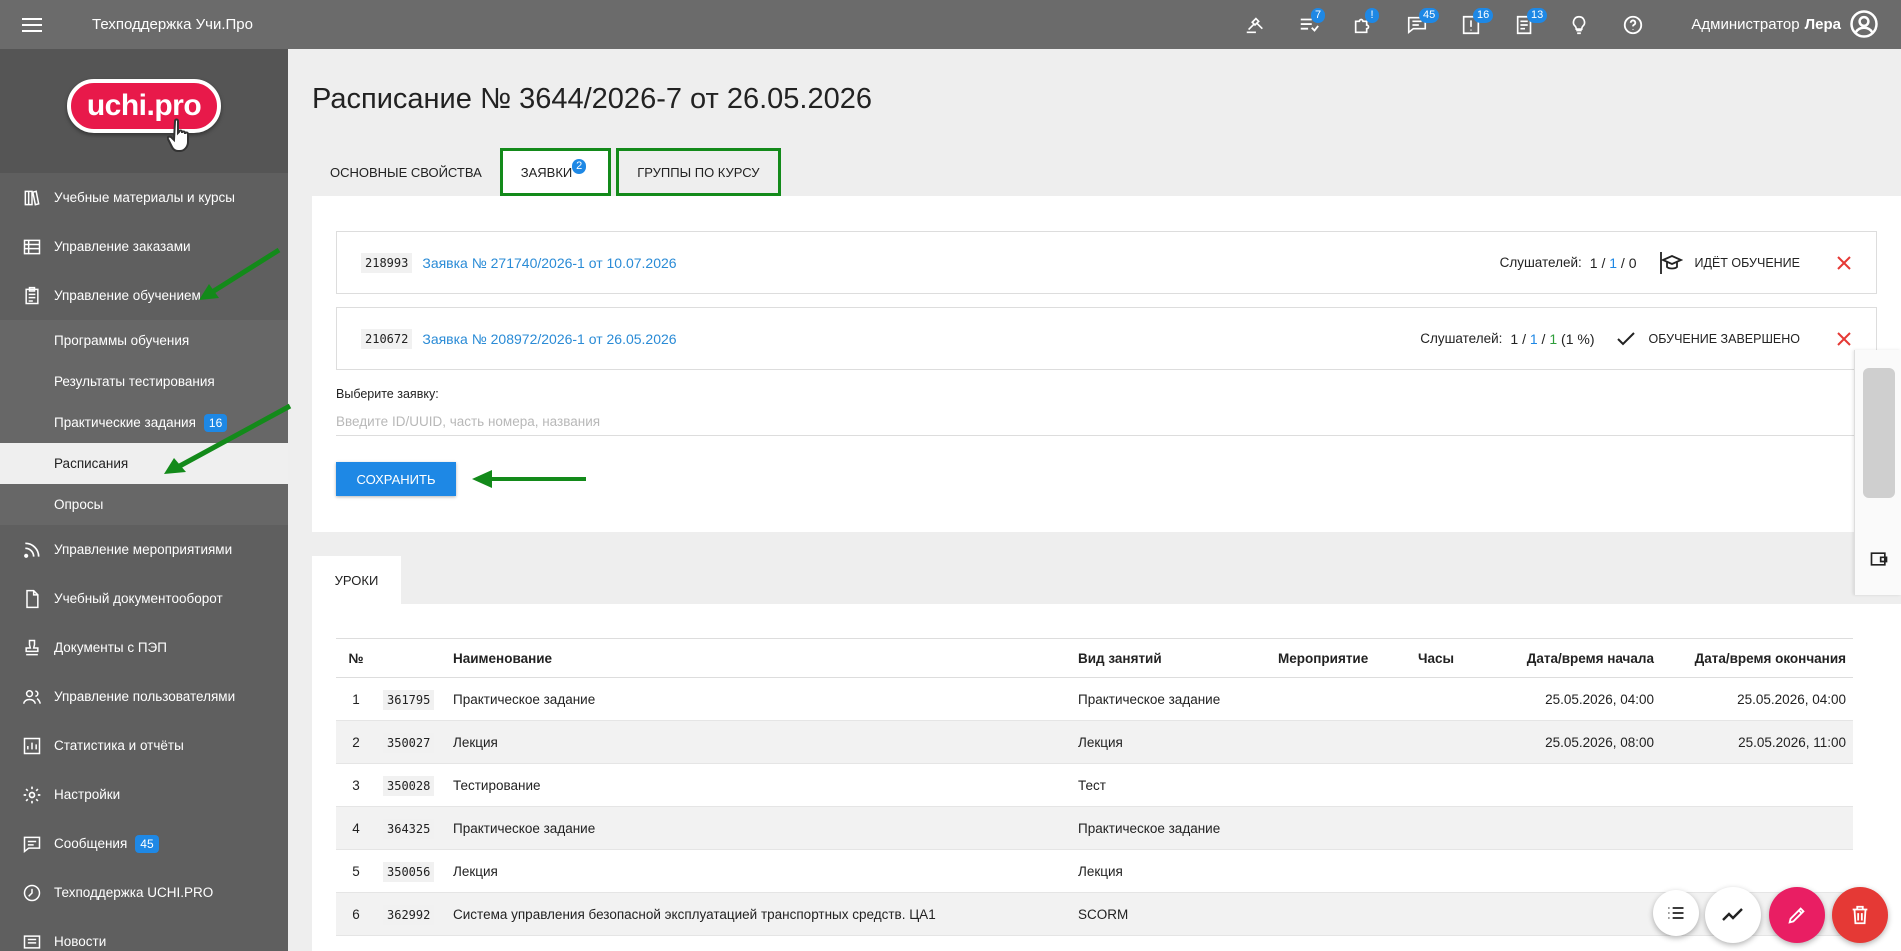 This screenshot has height=951, width=1901. Describe the element at coordinates (144, 340) in the screenshot. I see `sidebar-sub-programs: Программы обучения` at that location.